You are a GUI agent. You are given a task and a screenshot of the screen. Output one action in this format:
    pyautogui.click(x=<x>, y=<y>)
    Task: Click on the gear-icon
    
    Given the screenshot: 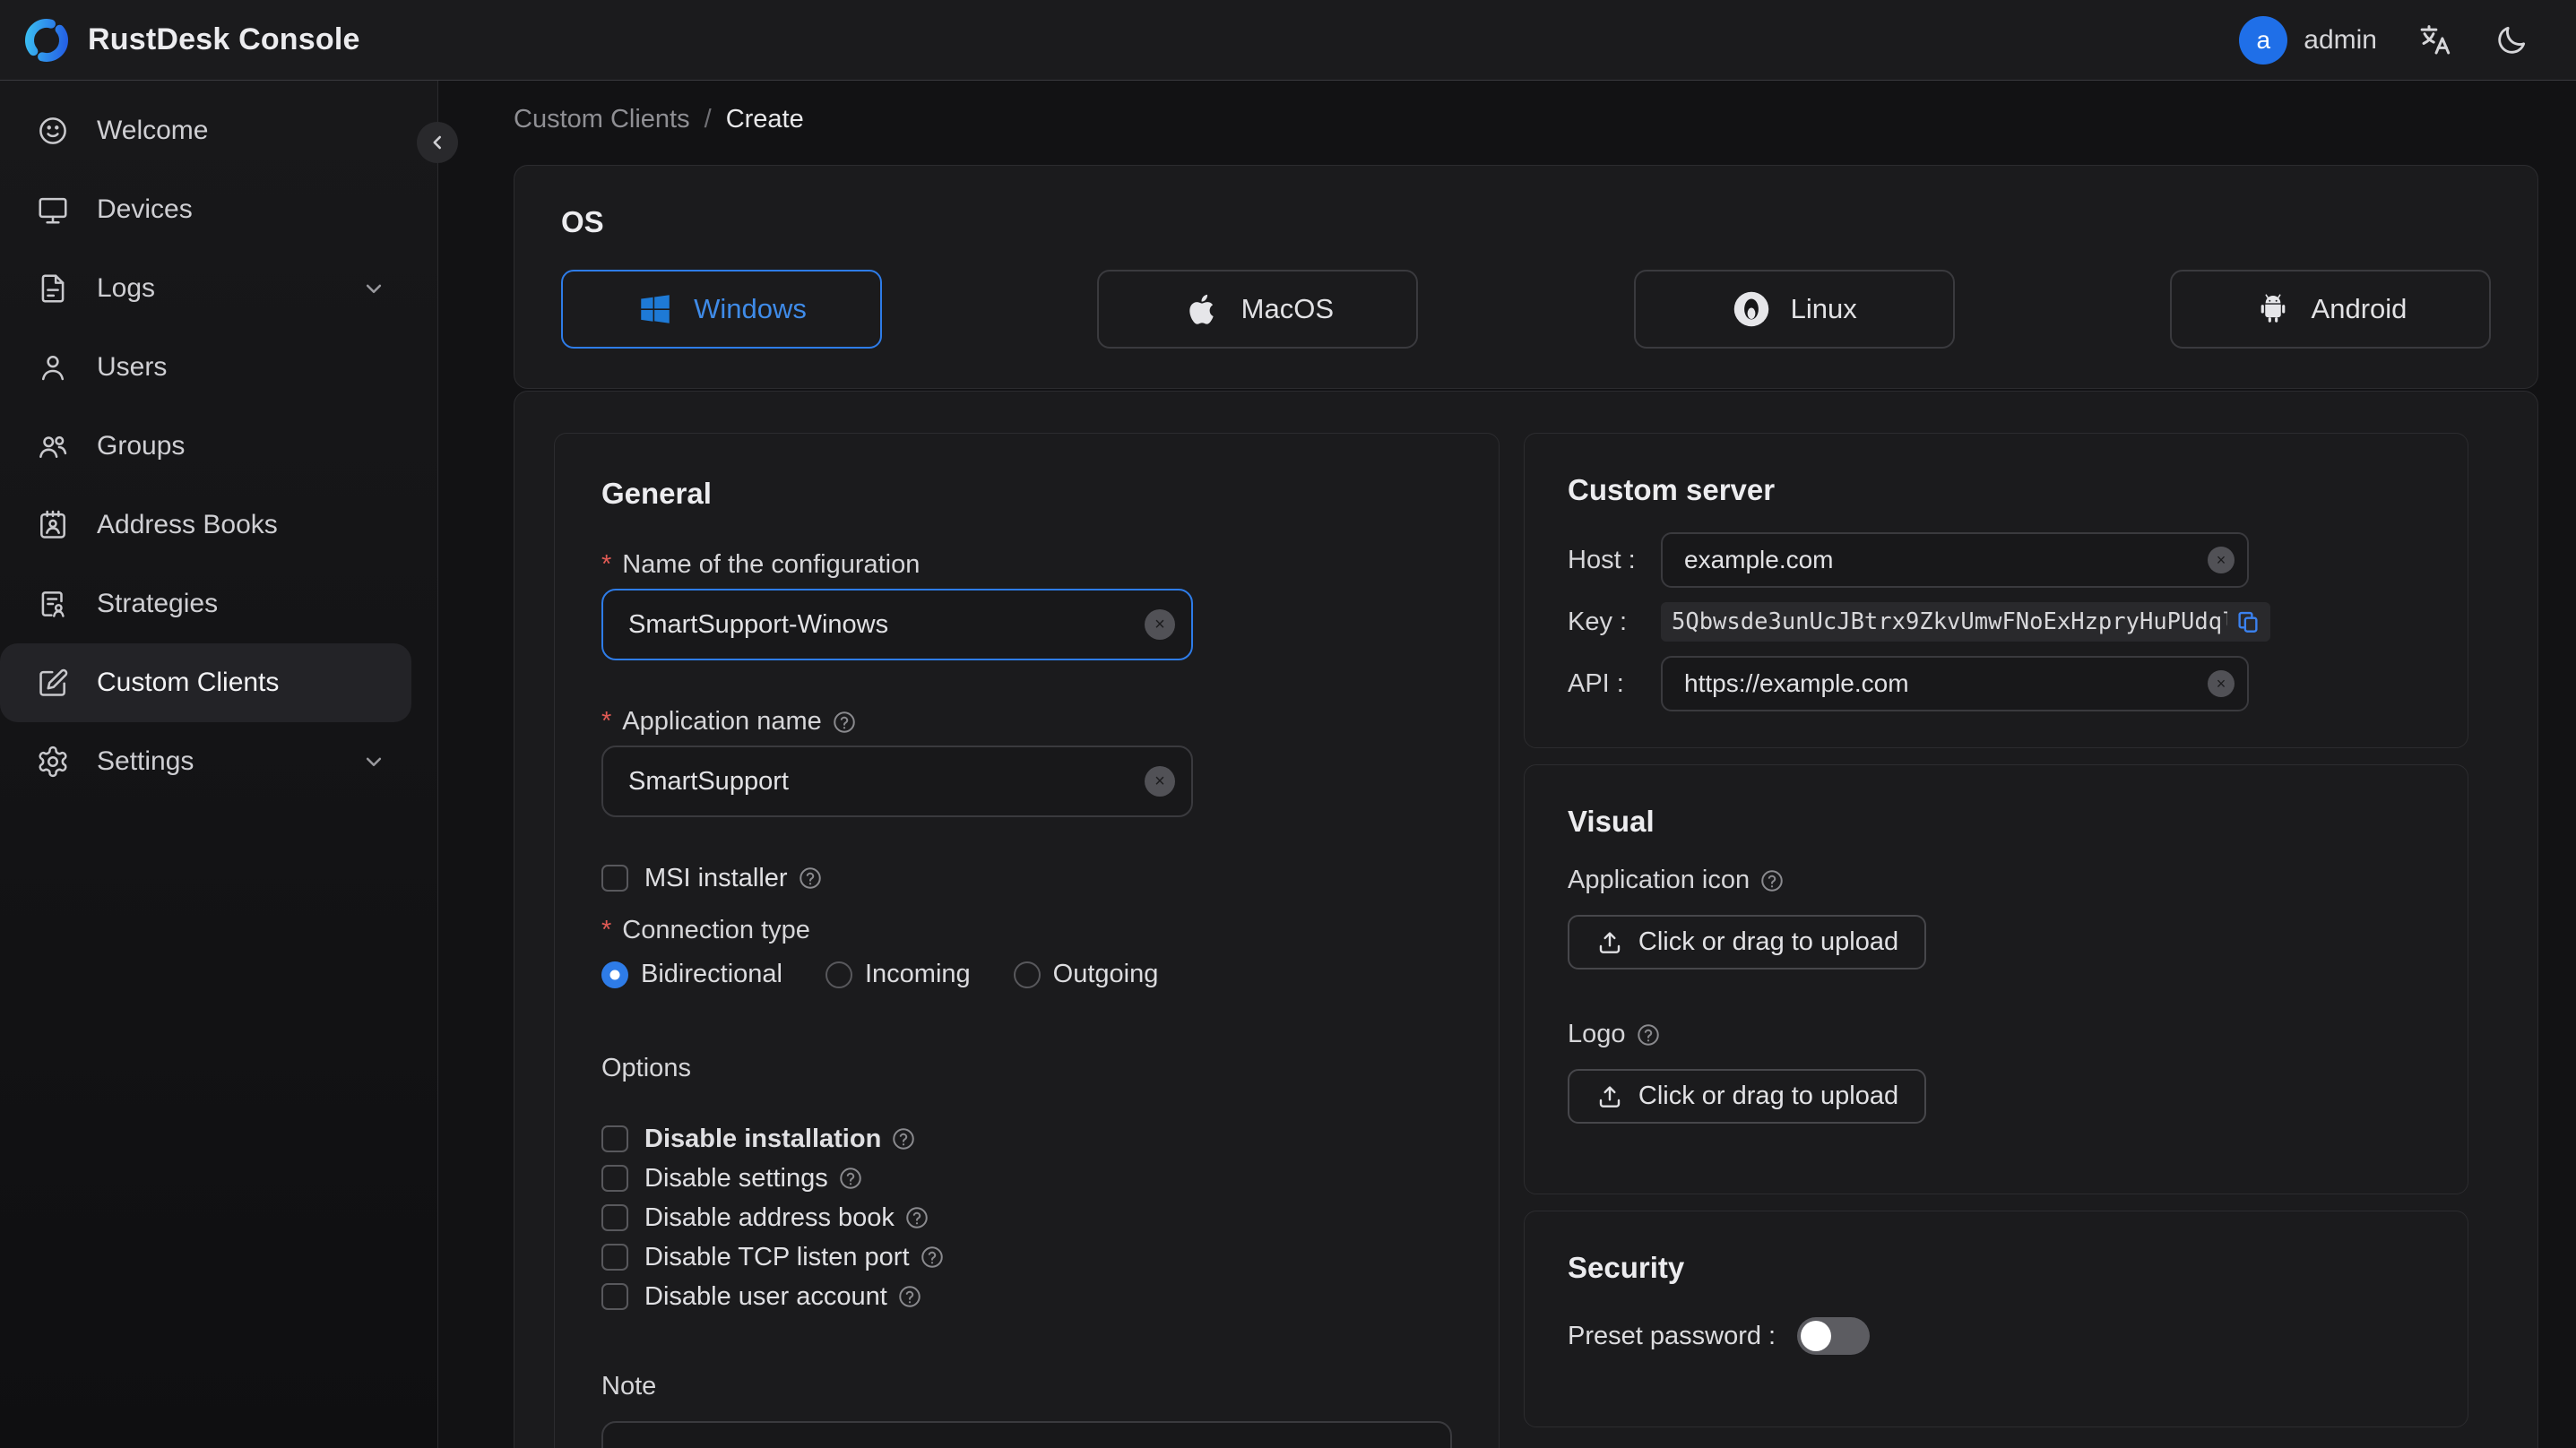 What is the action you would take?
    pyautogui.click(x=53, y=762)
    